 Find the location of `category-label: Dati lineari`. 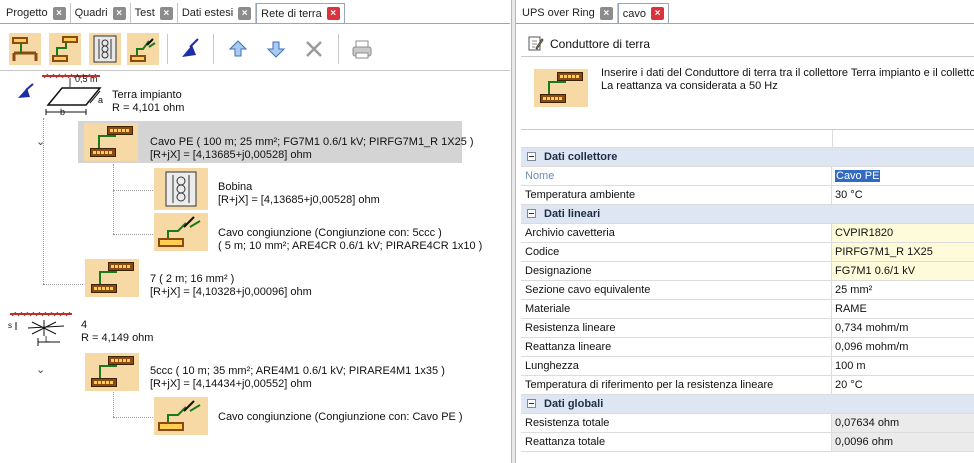

category-label: Dati lineari is located at coordinates (572, 214).